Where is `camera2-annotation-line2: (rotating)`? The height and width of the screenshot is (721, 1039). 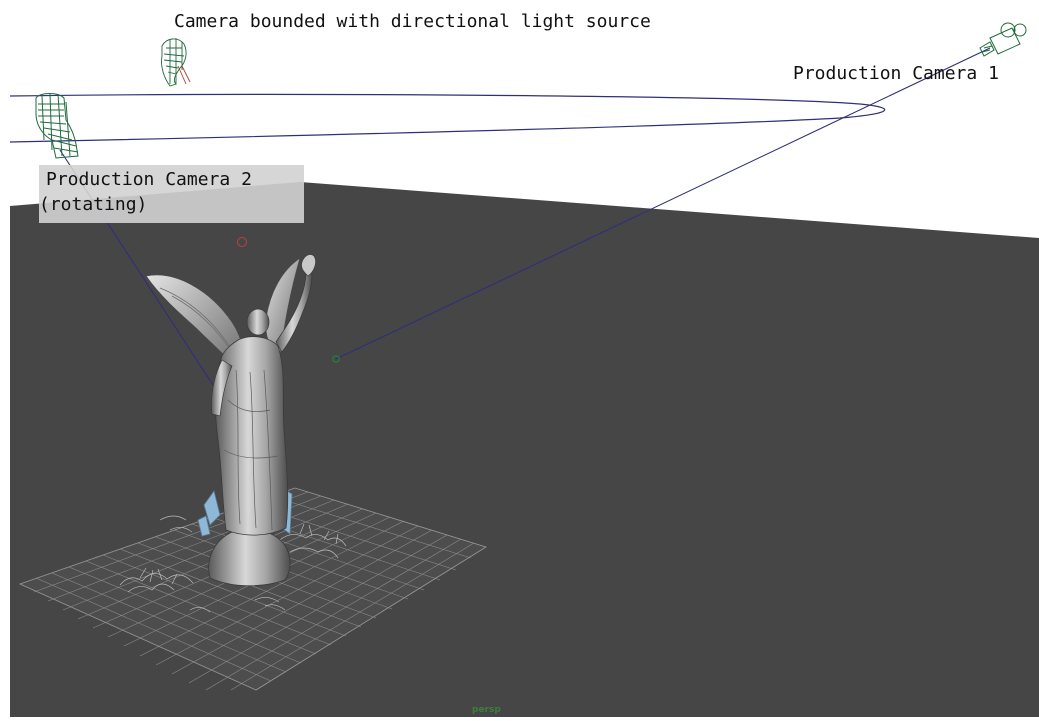 camera2-annotation-line2: (rotating) is located at coordinates (93, 204).